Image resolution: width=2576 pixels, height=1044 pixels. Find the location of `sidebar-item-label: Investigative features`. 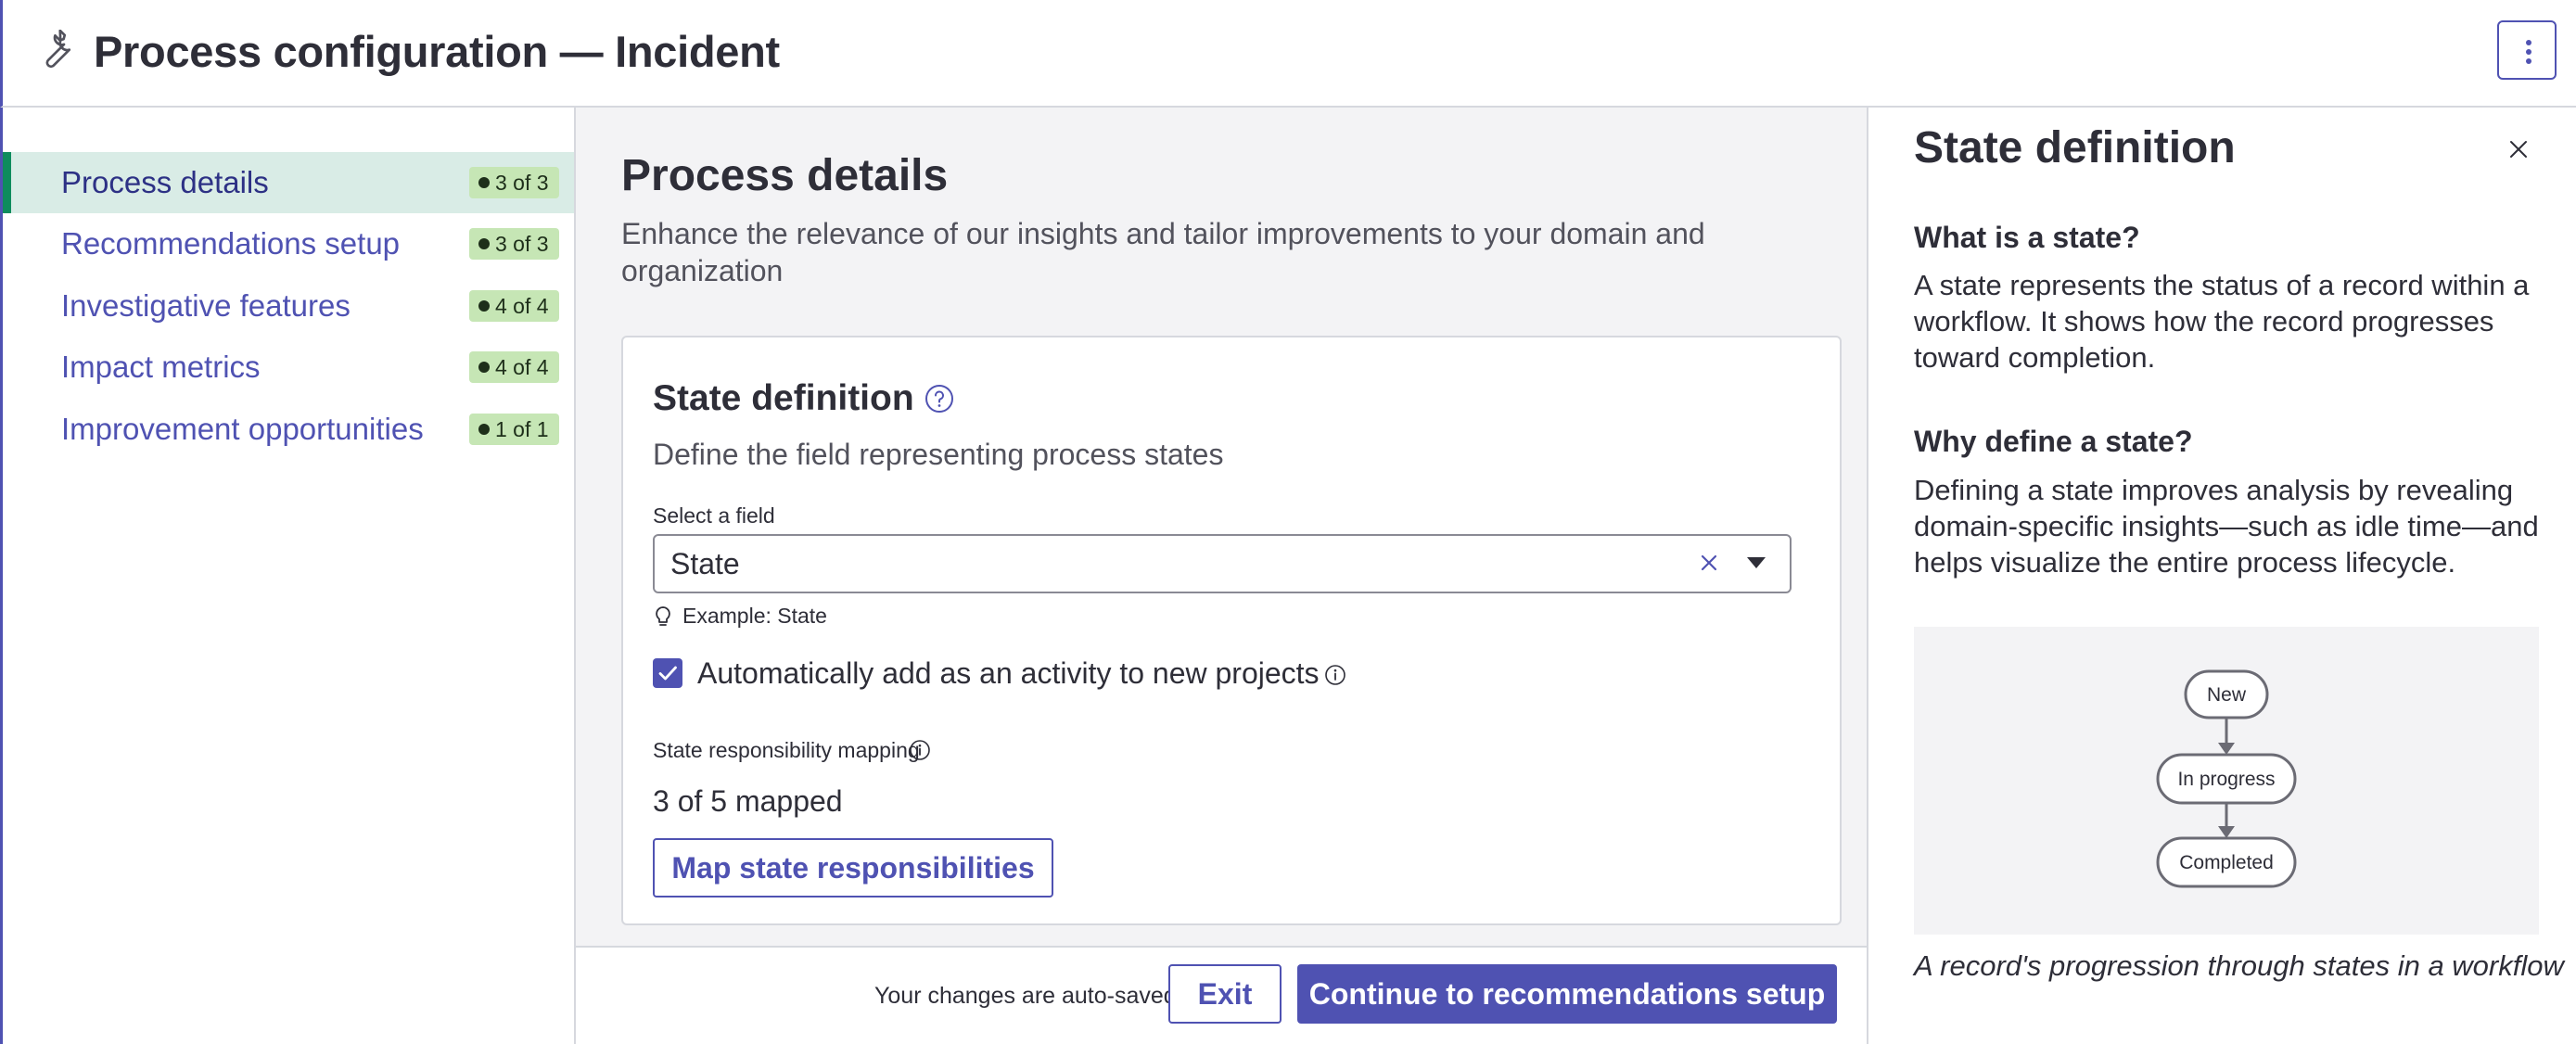

sidebar-item-label: Investigative features is located at coordinates (206, 305).